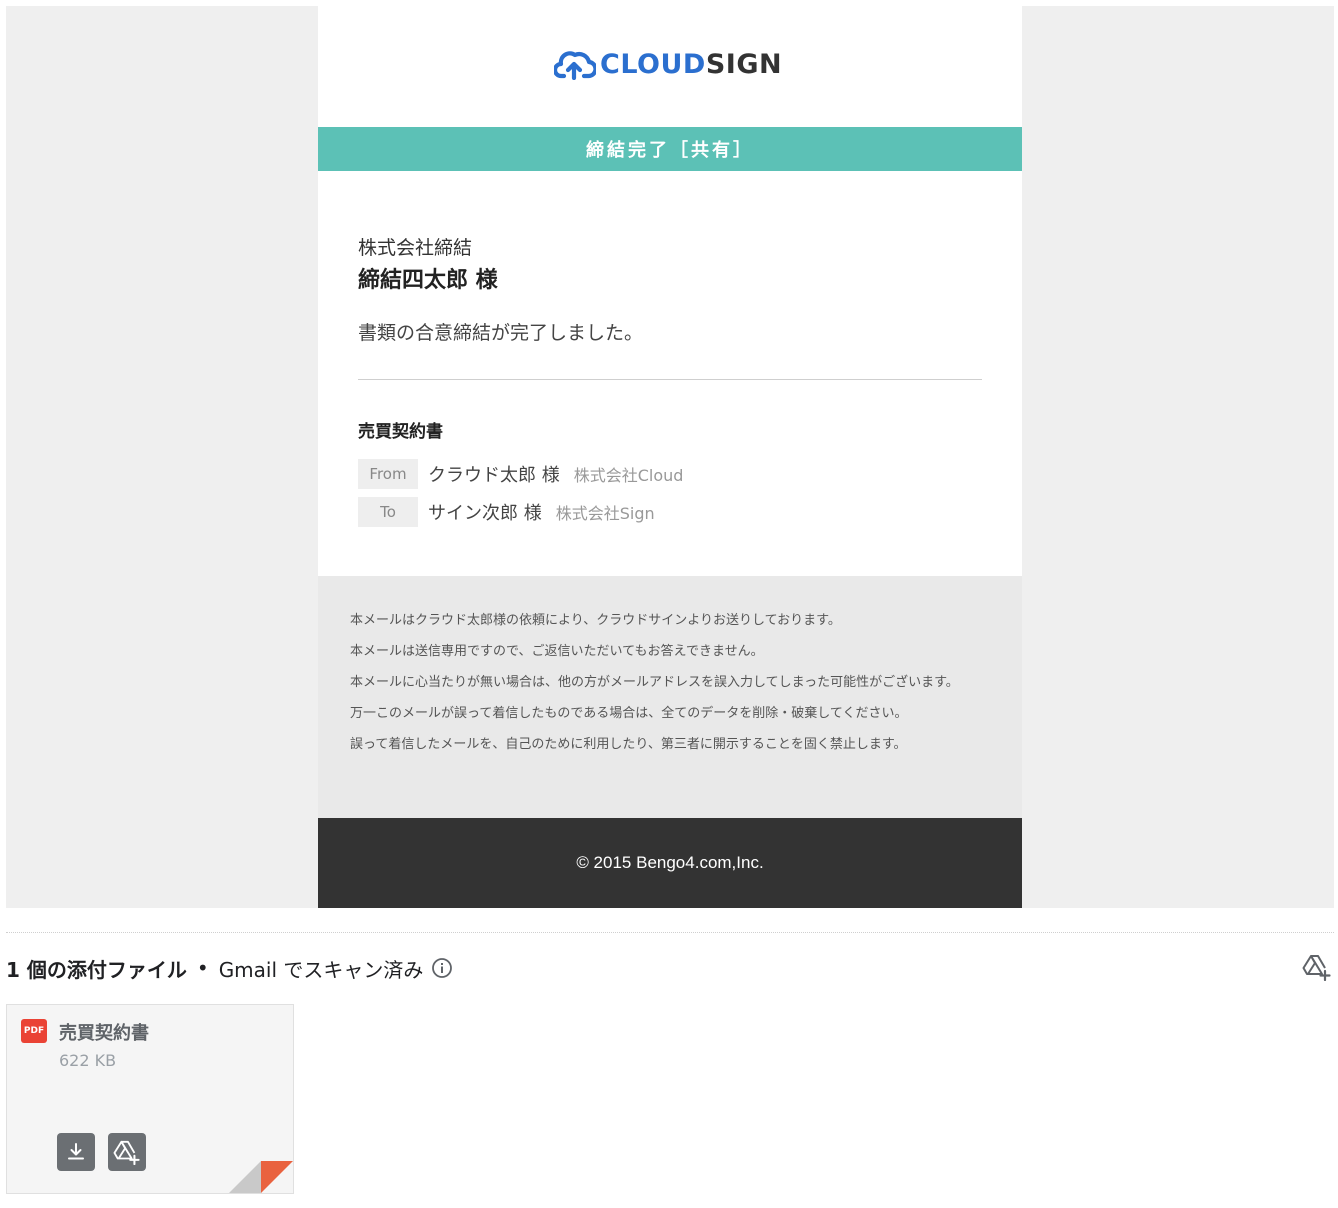 This screenshot has width=1338, height=1208. Describe the element at coordinates (670, 932) in the screenshot. I see `attachments-separator` at that location.